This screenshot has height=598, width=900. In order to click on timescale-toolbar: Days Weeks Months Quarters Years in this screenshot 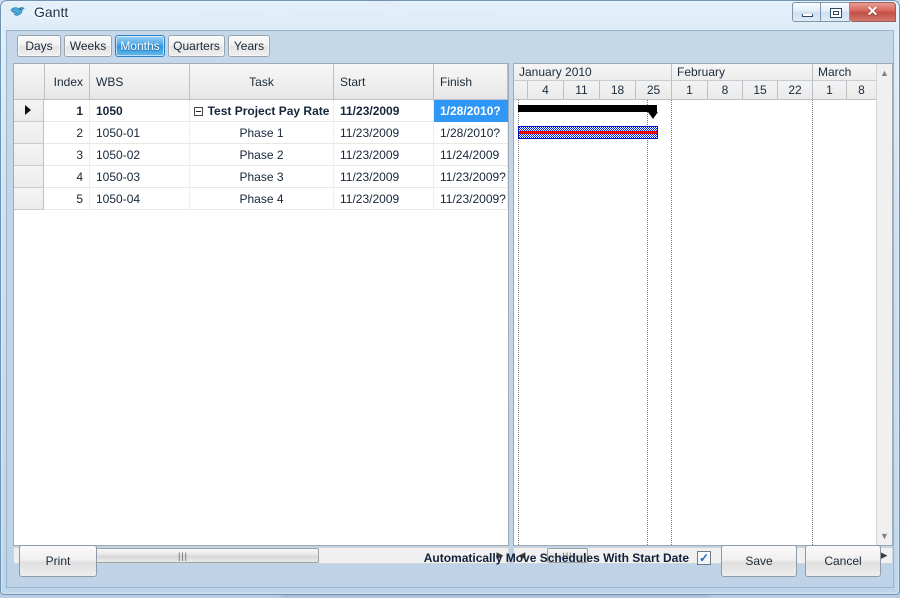, I will do `click(450, 47)`.